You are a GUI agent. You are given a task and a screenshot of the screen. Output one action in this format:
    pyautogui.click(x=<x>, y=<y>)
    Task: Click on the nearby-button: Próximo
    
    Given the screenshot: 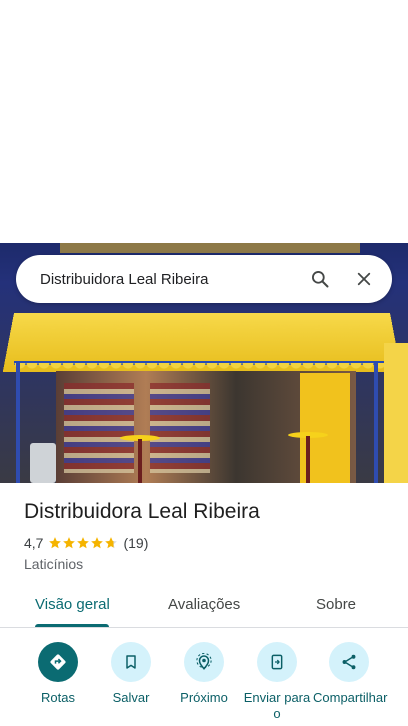 What is the action you would take?
    pyautogui.click(x=204, y=674)
    